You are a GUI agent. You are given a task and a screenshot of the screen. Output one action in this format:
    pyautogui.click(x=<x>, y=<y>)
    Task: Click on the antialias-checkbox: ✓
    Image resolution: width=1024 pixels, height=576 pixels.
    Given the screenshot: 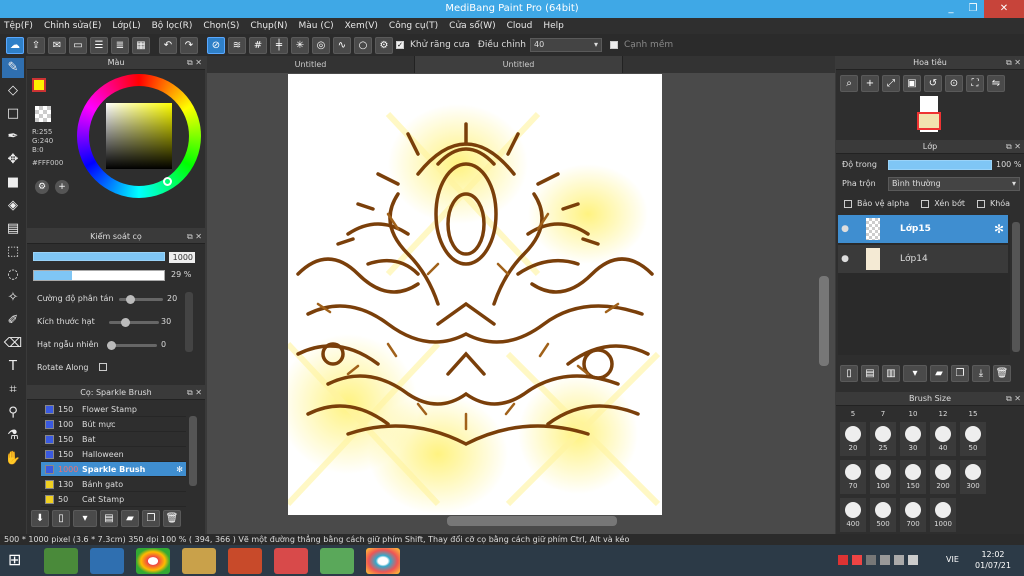 What is the action you would take?
    pyautogui.click(x=400, y=45)
    